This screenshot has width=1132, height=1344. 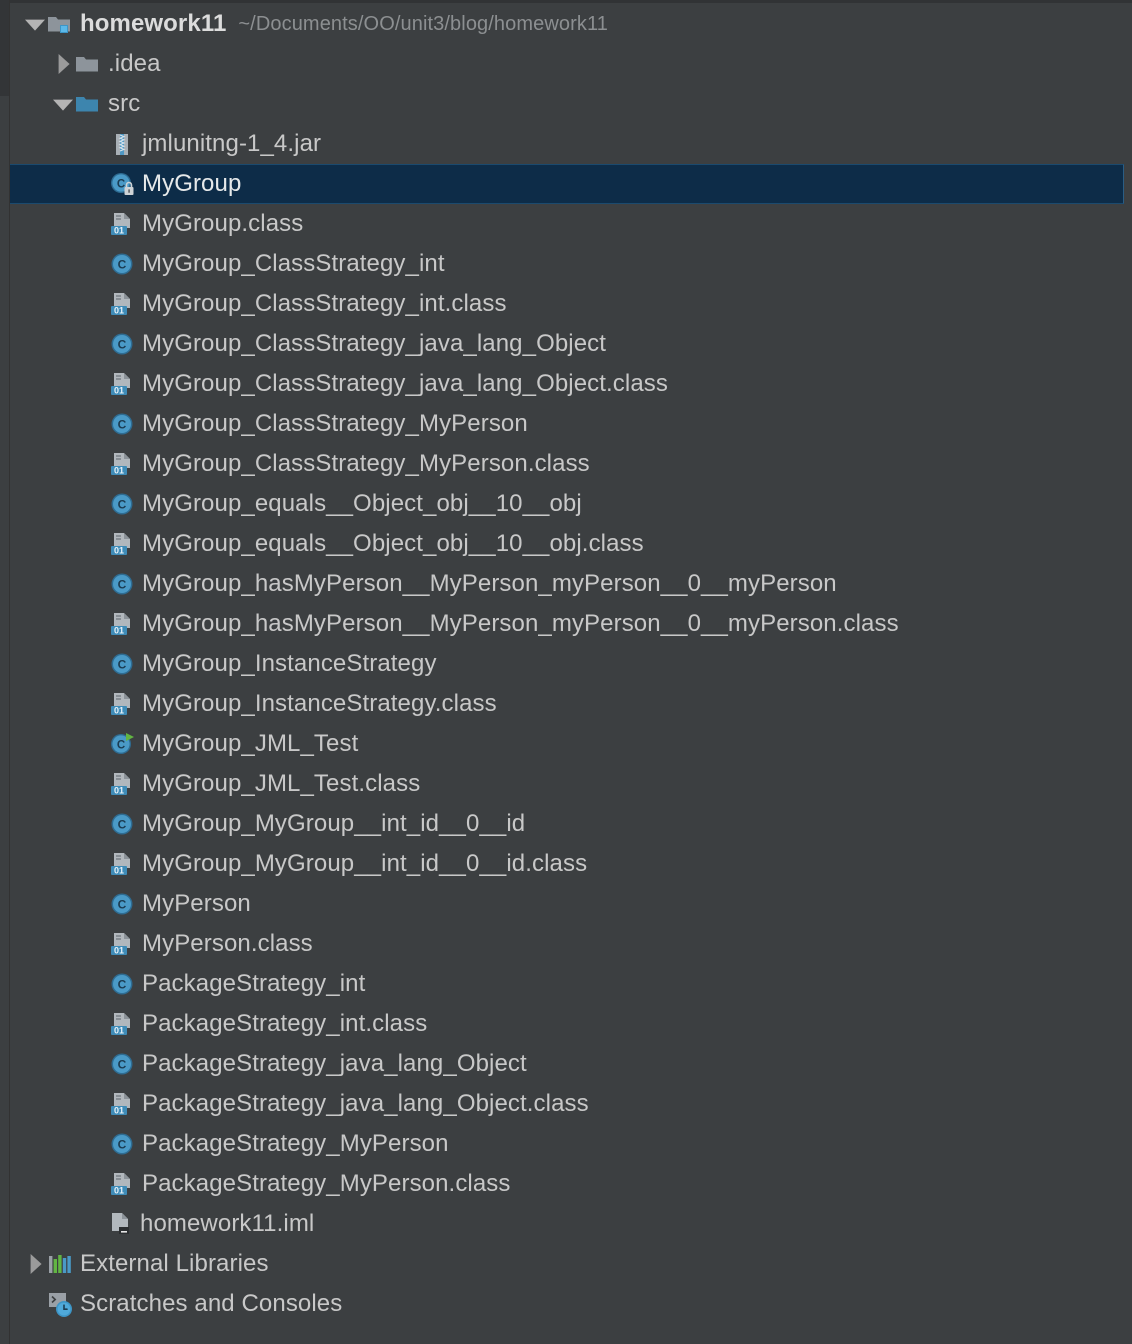 I want to click on tree-row: 01 MyGroup_JML_Test.class, so click(x=571, y=784).